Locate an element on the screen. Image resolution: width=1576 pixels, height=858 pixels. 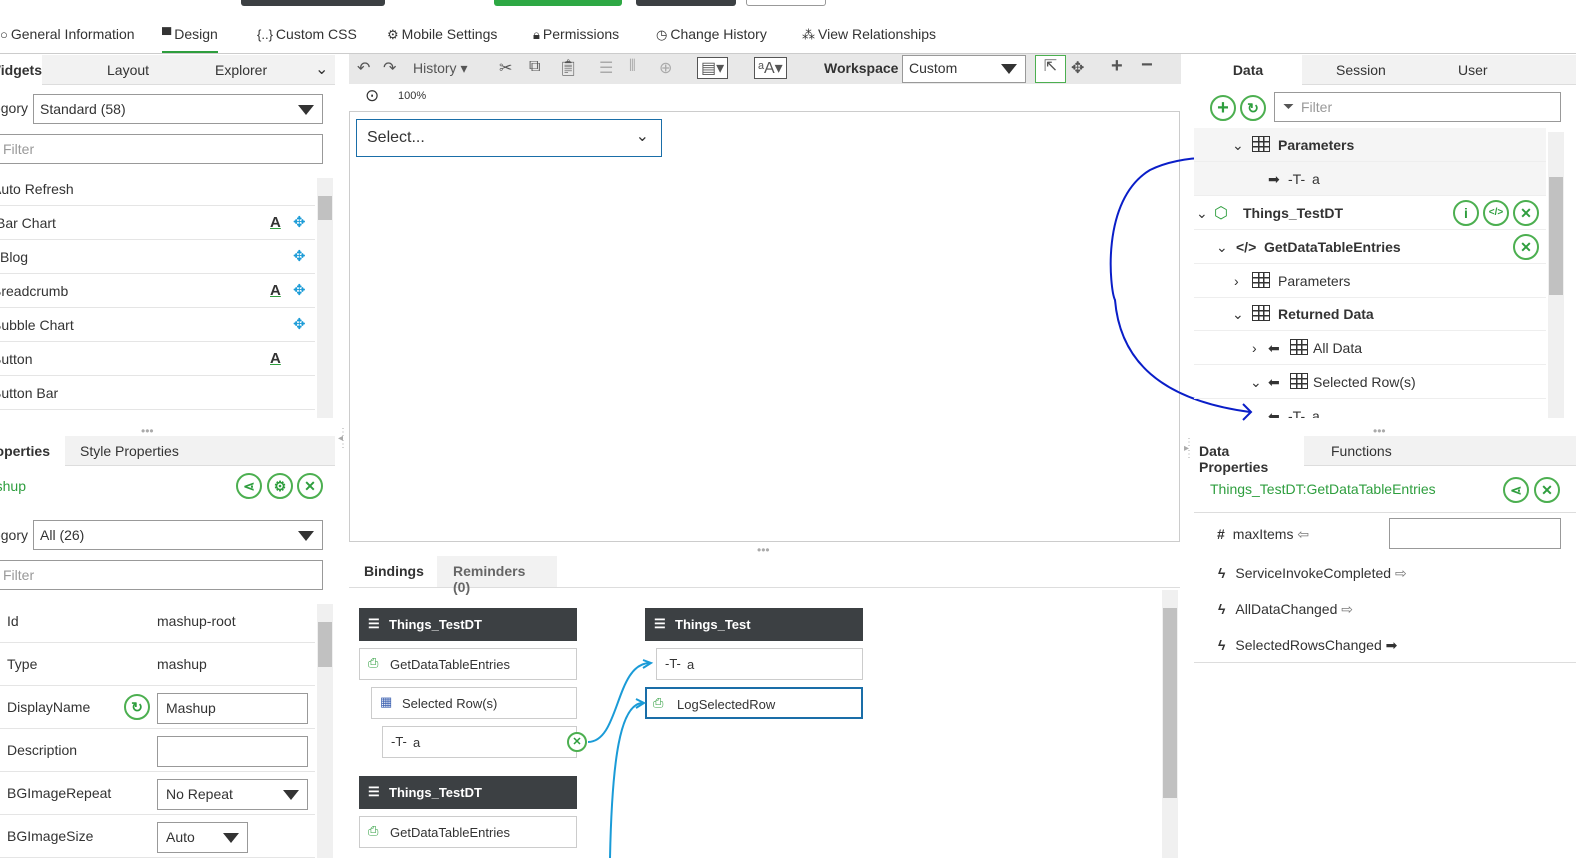
event-selected-rows-changed: ϟ SelectedRowsChanged ➡ is located at coordinates (1303, 645).